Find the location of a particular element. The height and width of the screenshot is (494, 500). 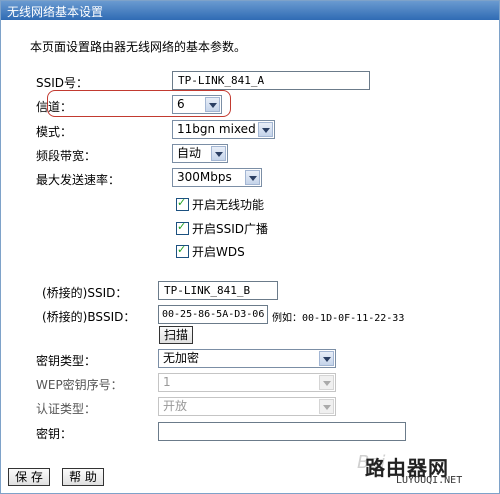

mode-value: 11bgn mixed is located at coordinates (216, 129).